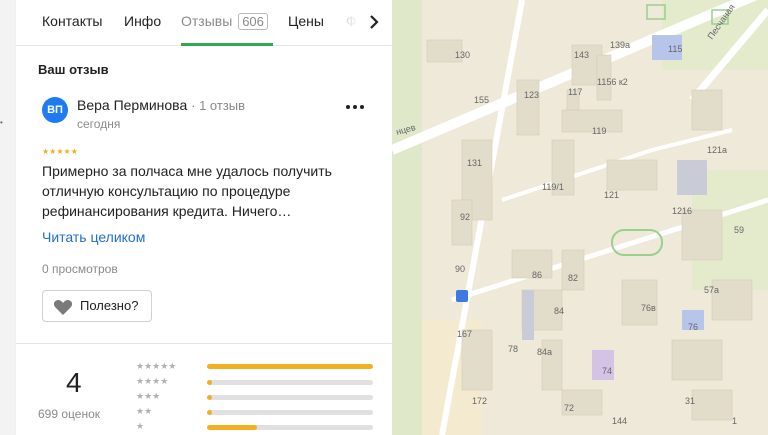  What do you see at coordinates (60, 151) in the screenshot?
I see `review-stars: ★★★★★` at bounding box center [60, 151].